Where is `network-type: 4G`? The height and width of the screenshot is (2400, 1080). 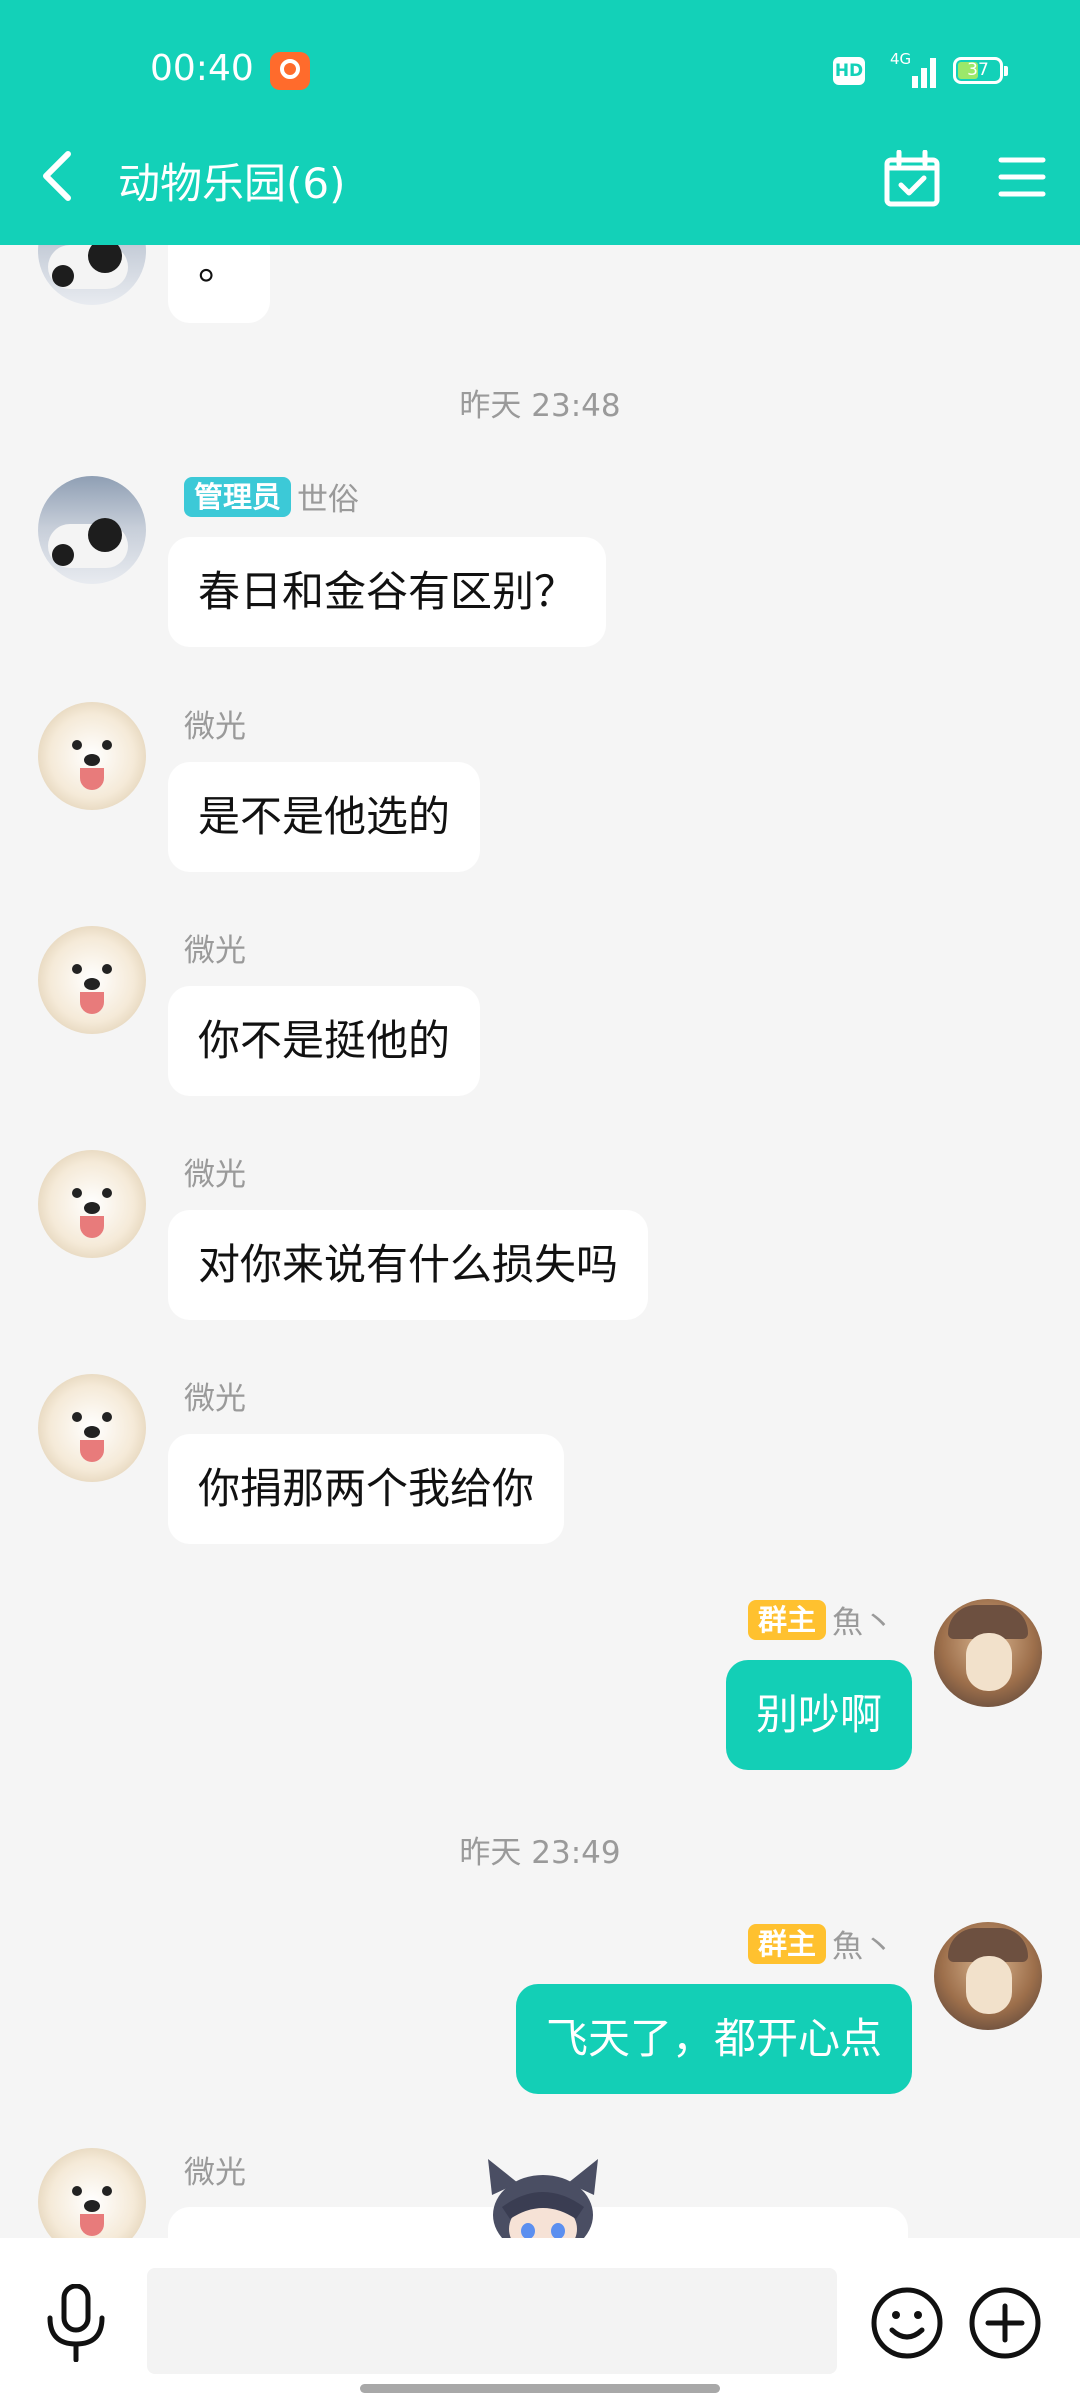 network-type: 4G is located at coordinates (901, 59).